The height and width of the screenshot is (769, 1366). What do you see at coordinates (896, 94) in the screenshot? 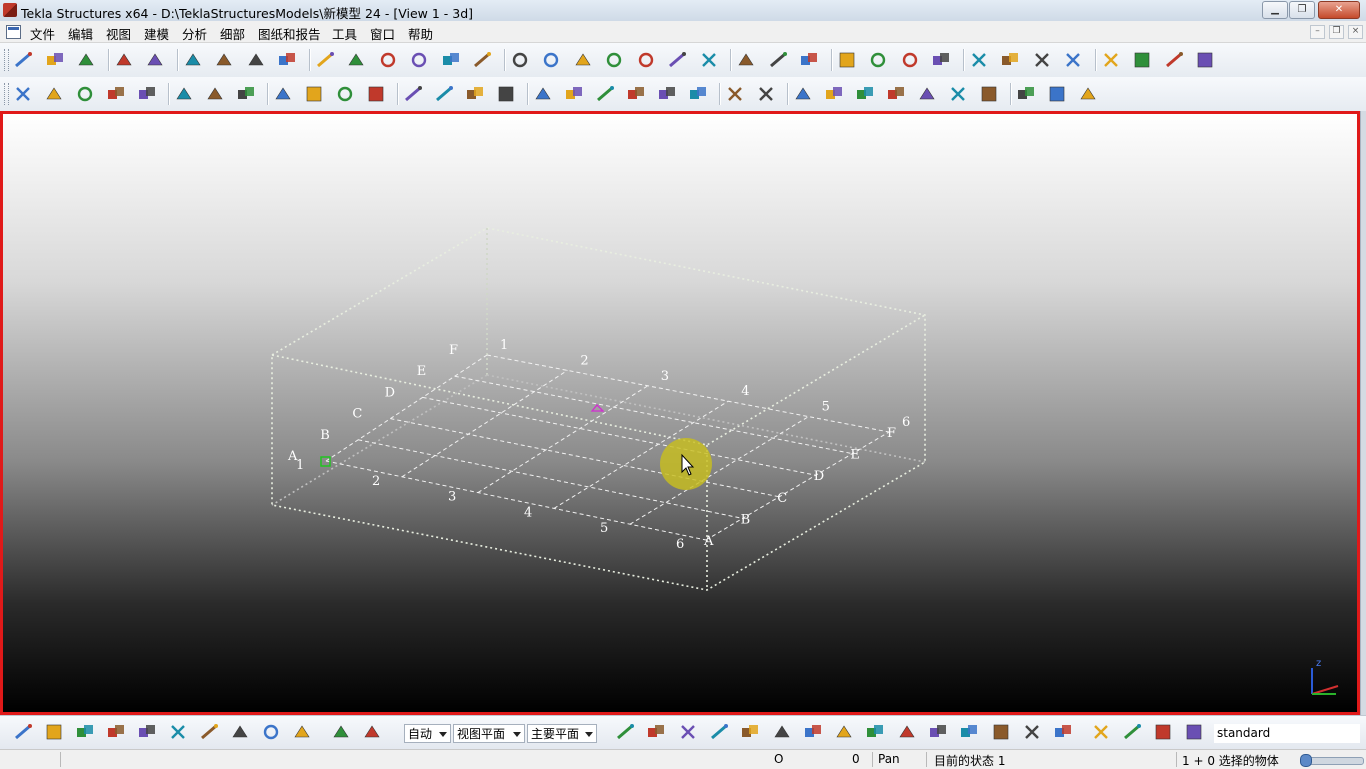
I see `strip-icon` at bounding box center [896, 94].